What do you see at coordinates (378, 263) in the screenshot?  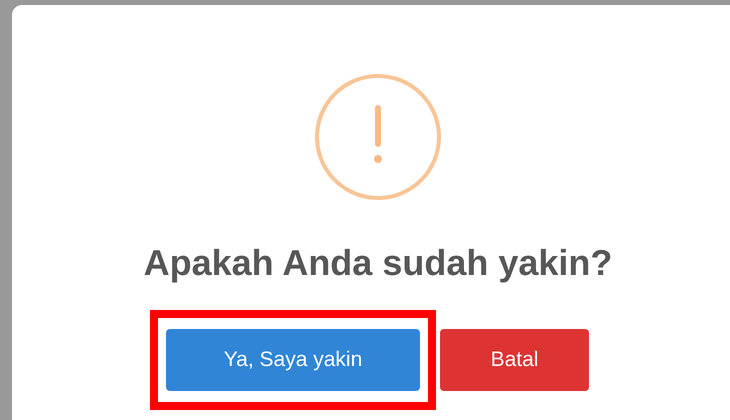 I see `dialog-title: Apakah Anda sudah yakin?` at bounding box center [378, 263].